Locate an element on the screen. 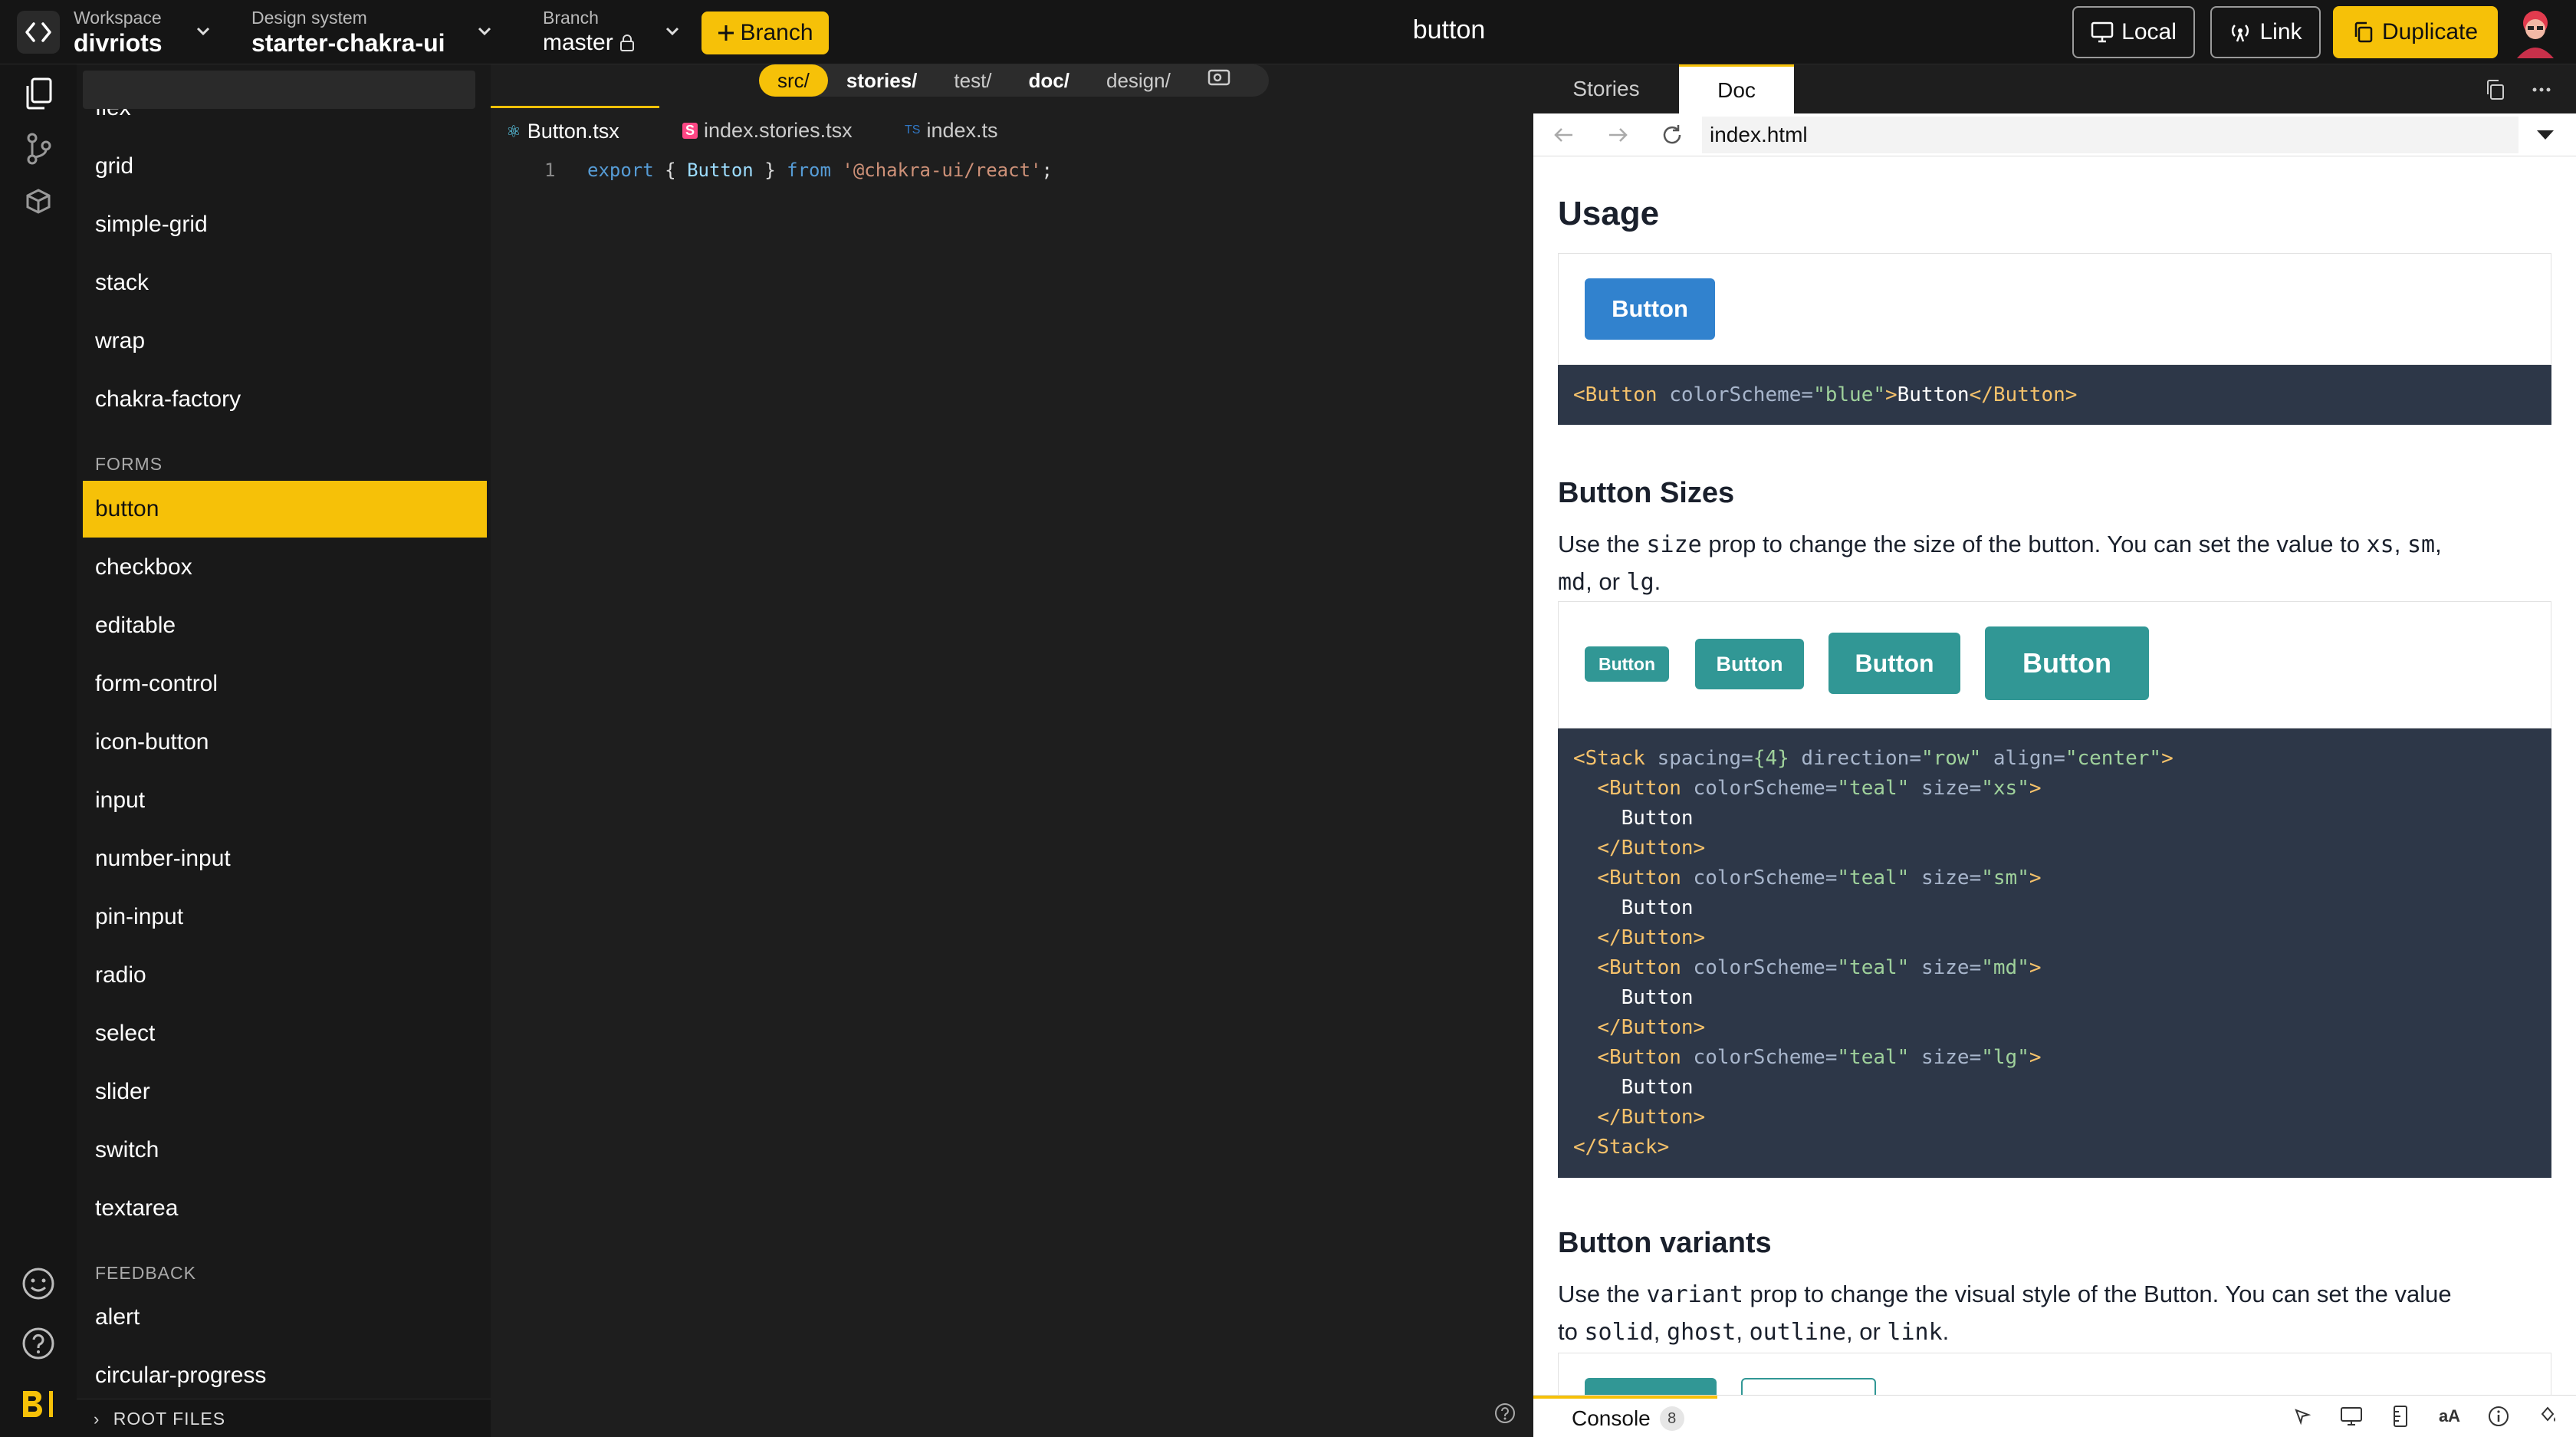 This screenshot has width=2576, height=1437. sidebar-item: form-control is located at coordinates (285, 684).